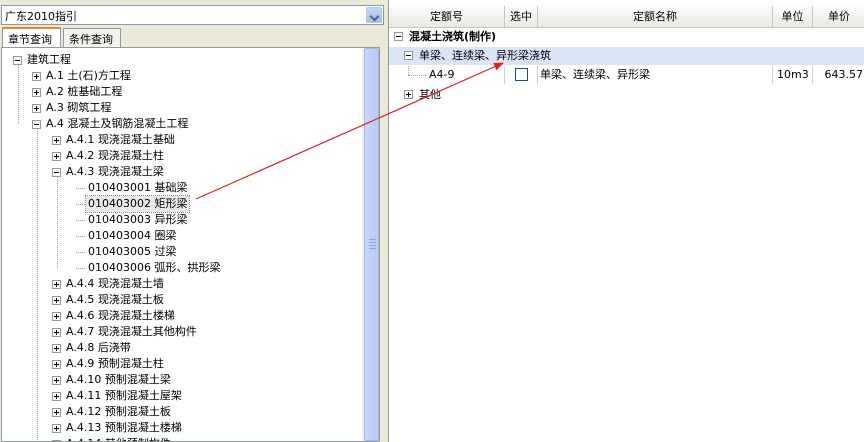  Describe the element at coordinates (124, 427) in the screenshot. I see `tree-item-label: A.4.13 预制混凝土楼梯` at that location.